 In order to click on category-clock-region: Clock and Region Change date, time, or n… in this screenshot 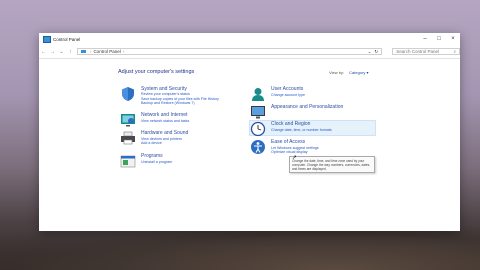, I will do `click(312, 128)`.